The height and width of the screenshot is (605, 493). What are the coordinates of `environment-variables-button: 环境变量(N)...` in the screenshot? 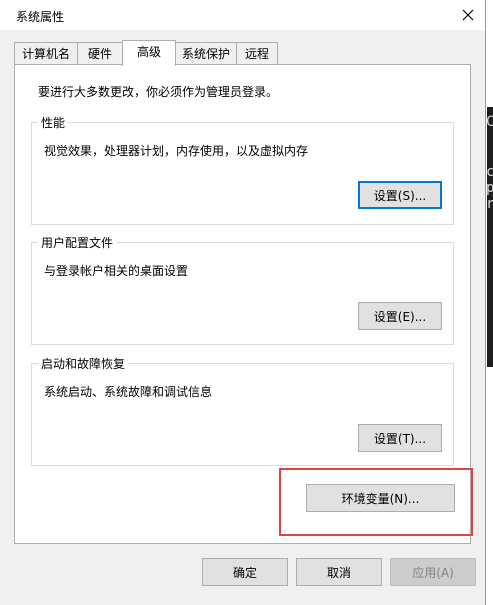 It's located at (380, 498).